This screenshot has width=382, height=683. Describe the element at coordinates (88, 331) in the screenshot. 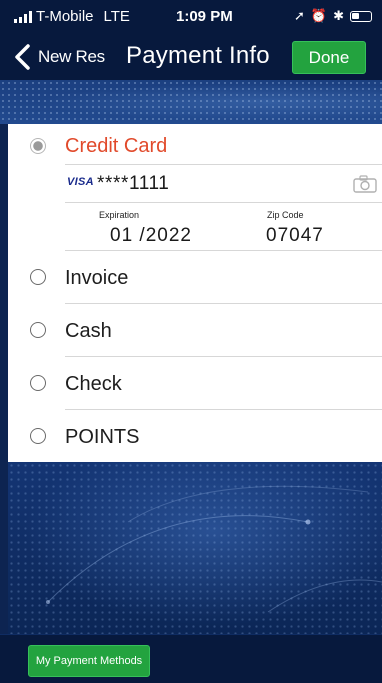

I see `option-label-cash: Cash` at that location.